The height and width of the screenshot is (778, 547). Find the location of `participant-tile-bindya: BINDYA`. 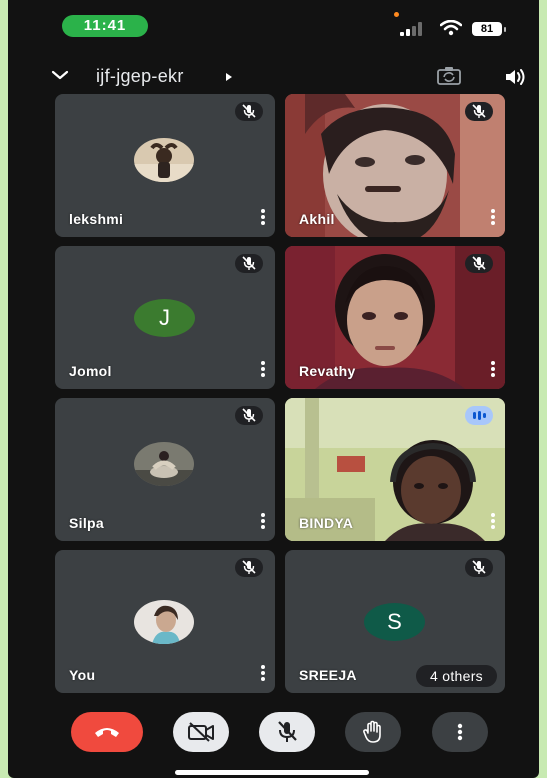

participant-tile-bindya: BINDYA is located at coordinates (395, 469).